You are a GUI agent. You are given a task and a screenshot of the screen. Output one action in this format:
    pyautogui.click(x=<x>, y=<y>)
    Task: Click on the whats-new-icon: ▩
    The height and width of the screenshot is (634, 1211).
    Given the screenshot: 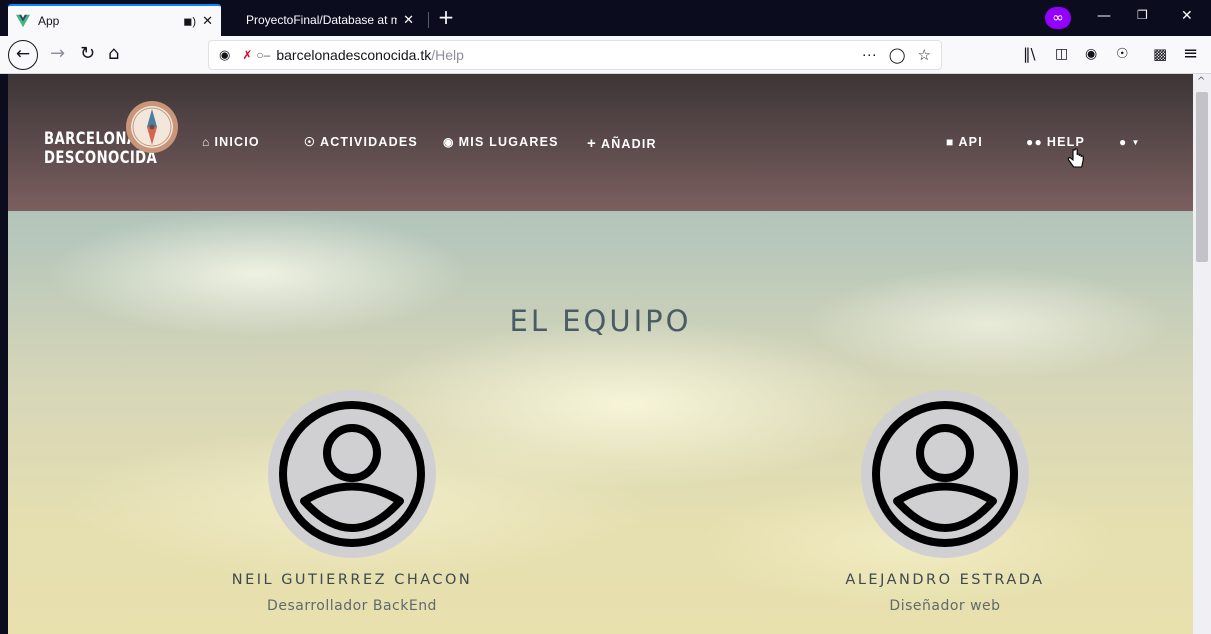 What is the action you would take?
    pyautogui.click(x=1160, y=54)
    